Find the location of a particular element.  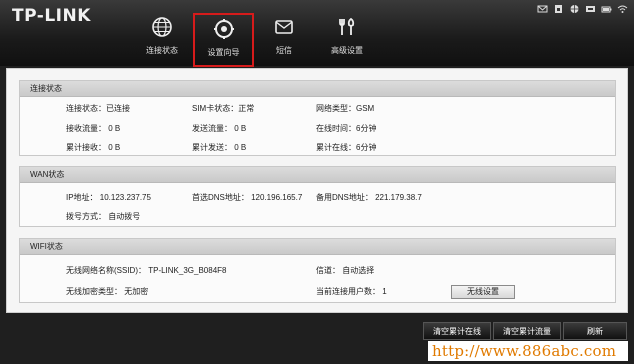

total-rx: 累计接收： 0 B is located at coordinates (93, 147).